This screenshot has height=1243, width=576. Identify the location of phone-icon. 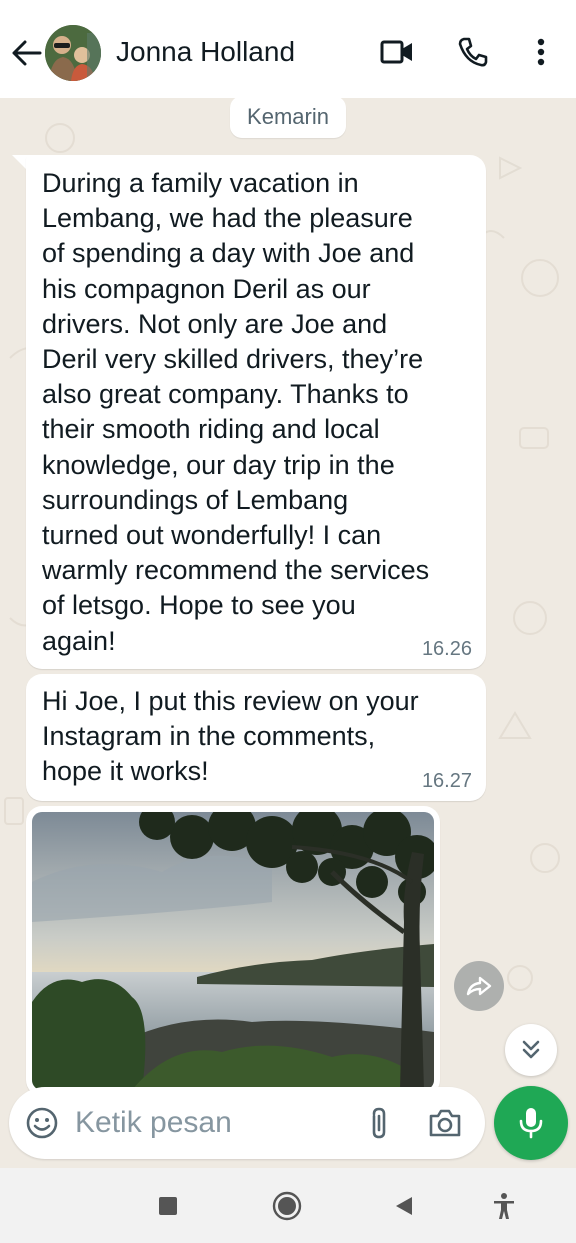
(473, 52).